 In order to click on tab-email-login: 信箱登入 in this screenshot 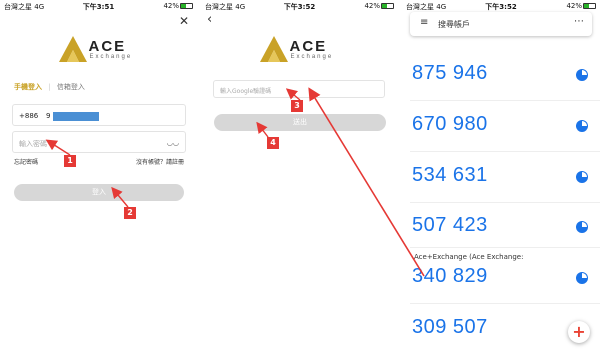, I will do `click(71, 87)`.